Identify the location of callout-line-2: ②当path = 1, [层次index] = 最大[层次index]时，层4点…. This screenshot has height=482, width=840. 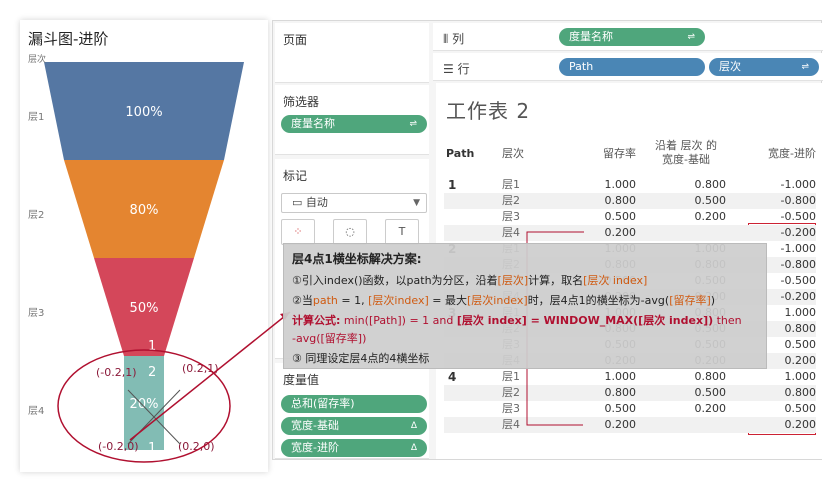
(503, 300).